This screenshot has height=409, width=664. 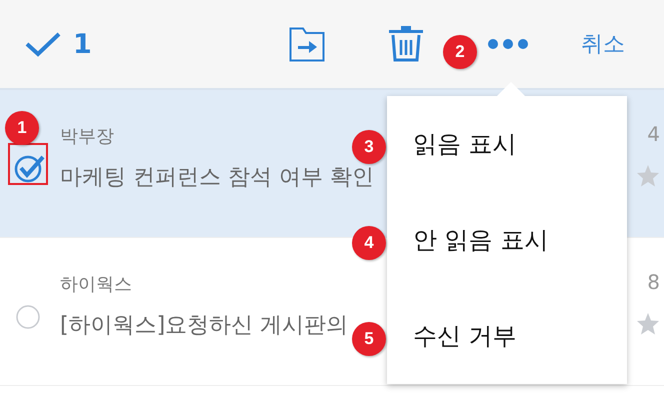 What do you see at coordinates (204, 326) in the screenshot?
I see `message-subject: [하이웍스]요청하신 게시판의` at bounding box center [204, 326].